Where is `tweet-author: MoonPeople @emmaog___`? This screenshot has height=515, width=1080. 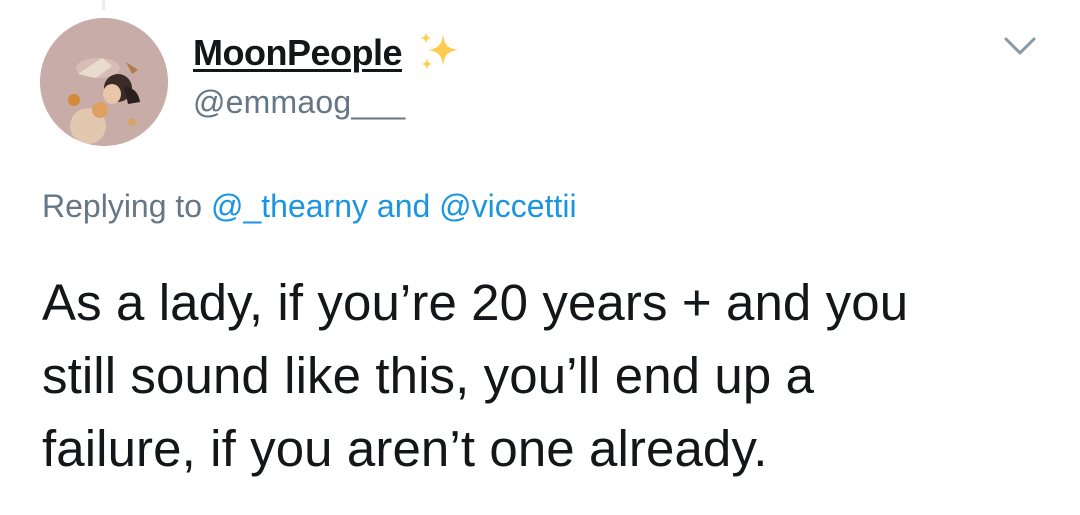 tweet-author: MoonPeople @emmaog___ is located at coordinates (327, 74).